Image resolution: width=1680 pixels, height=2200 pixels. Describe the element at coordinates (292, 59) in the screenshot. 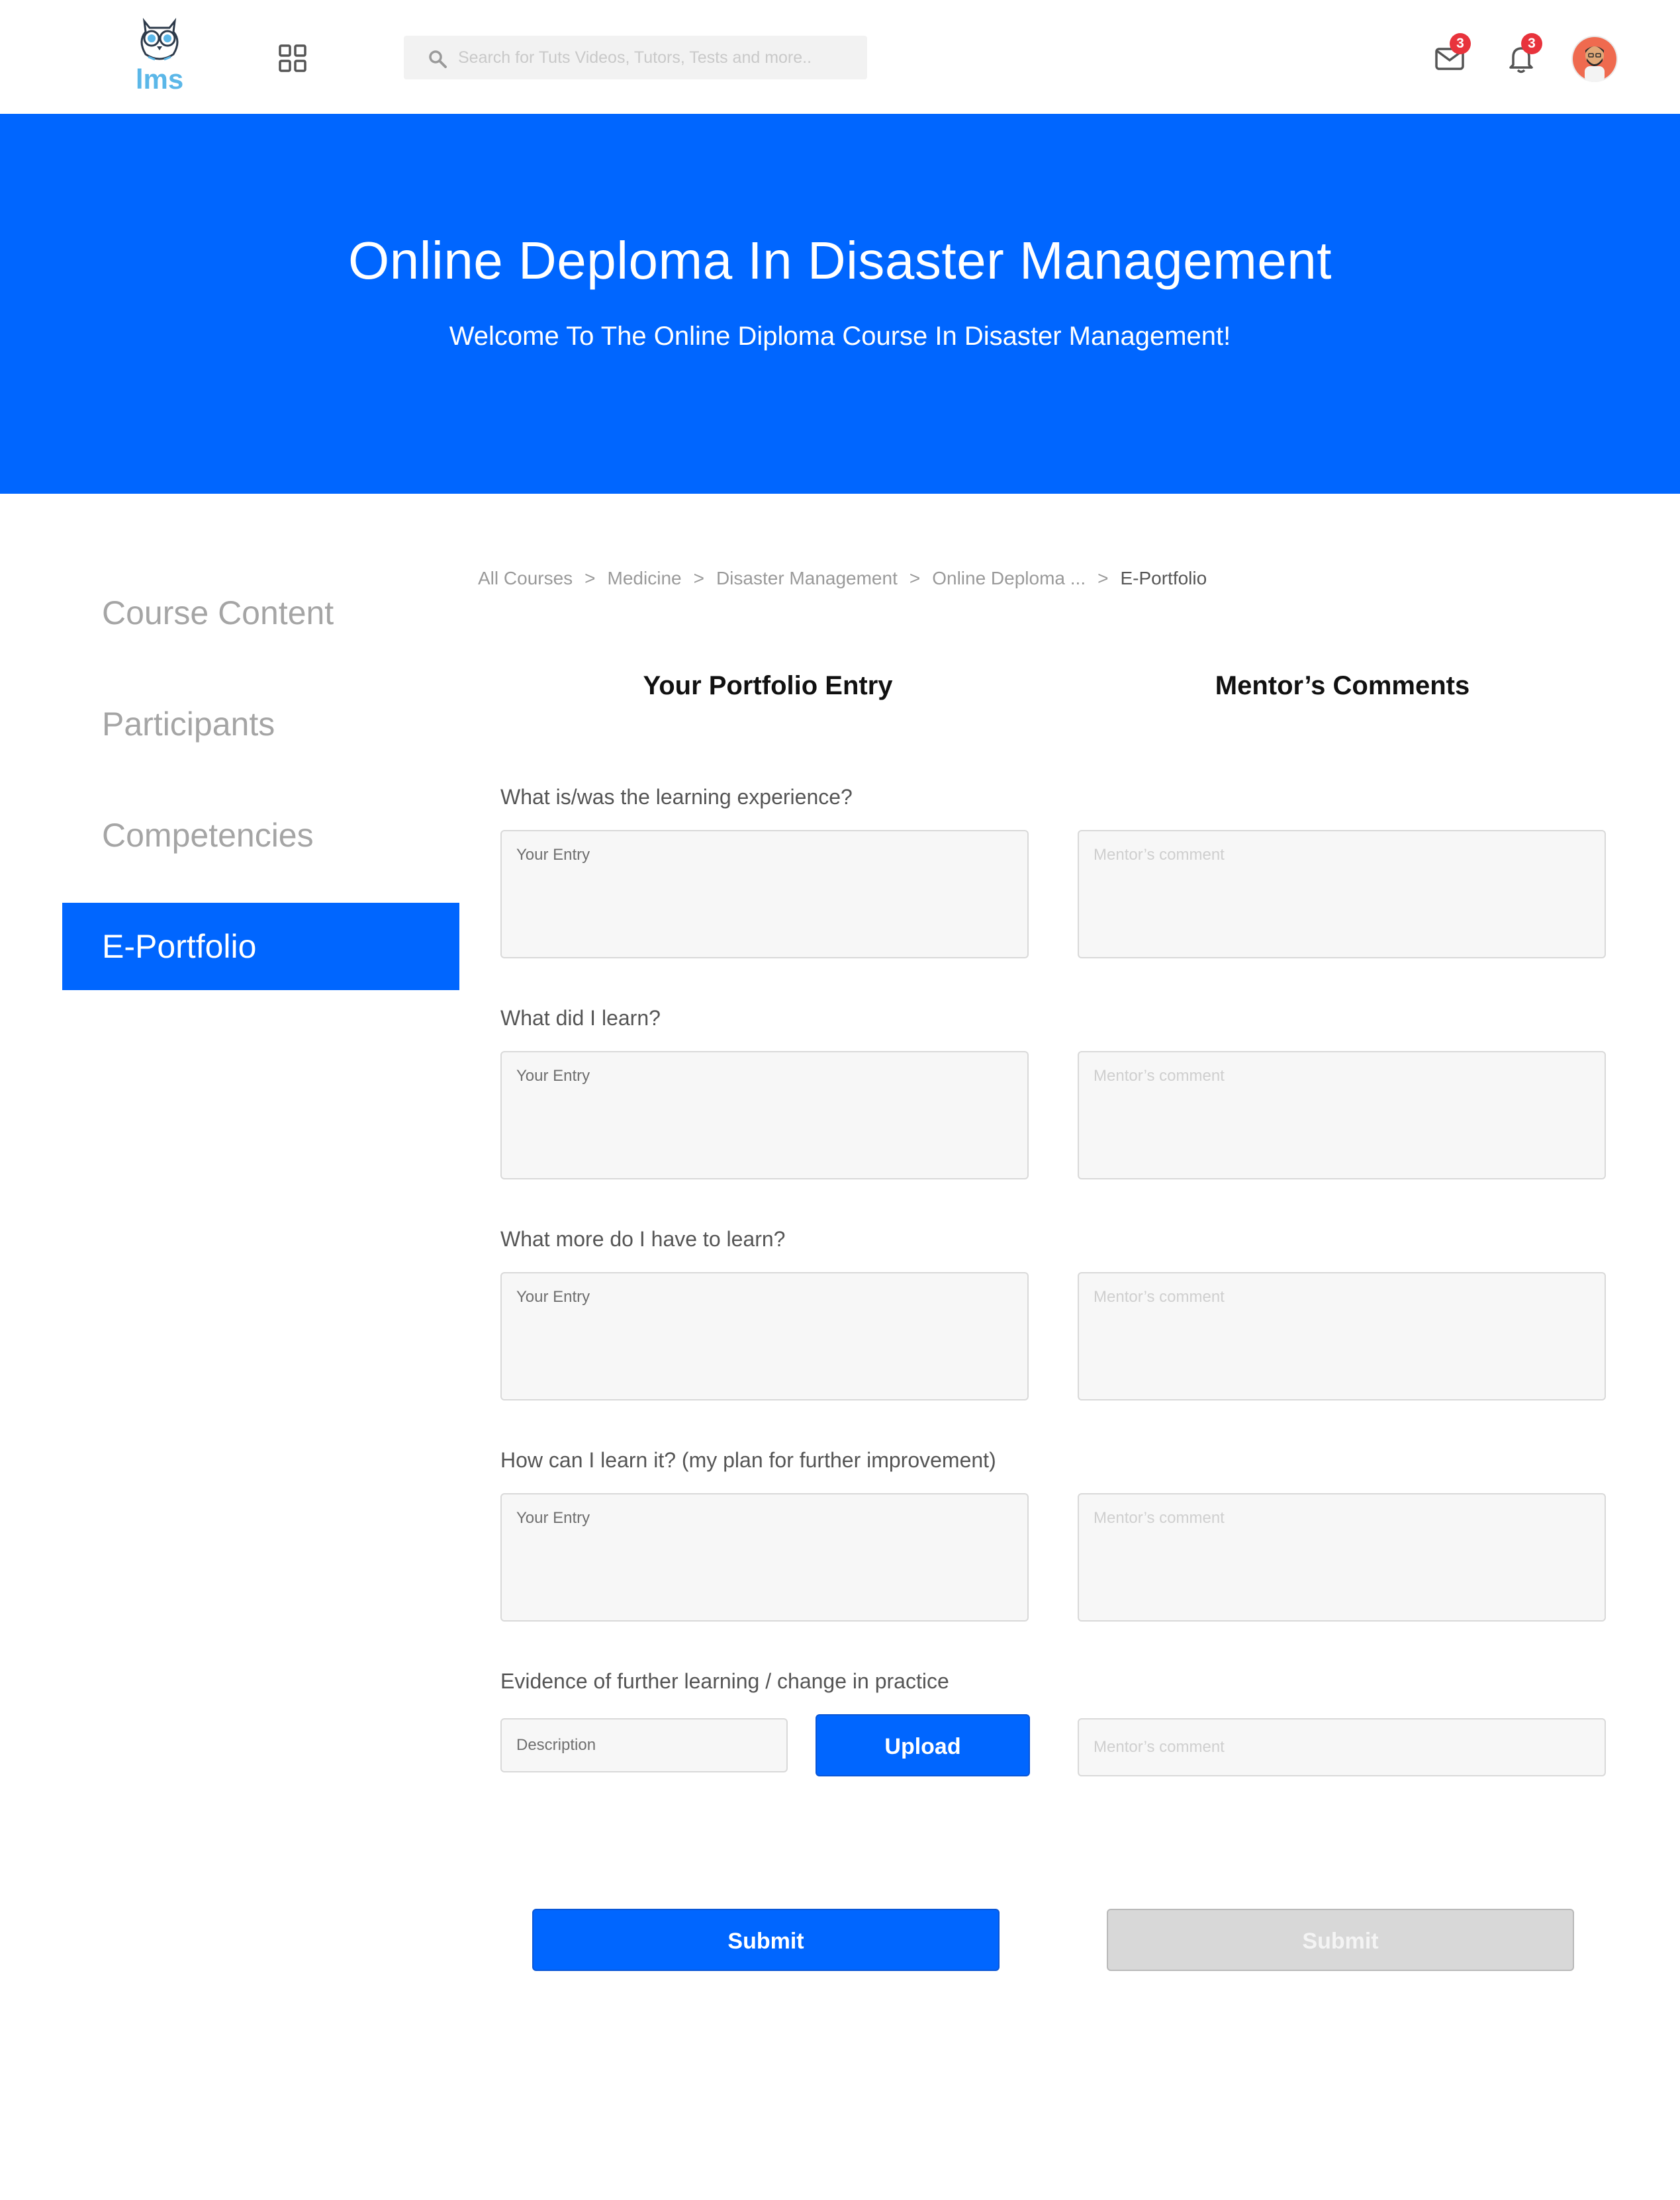

I see `apps-grid-icon` at that location.